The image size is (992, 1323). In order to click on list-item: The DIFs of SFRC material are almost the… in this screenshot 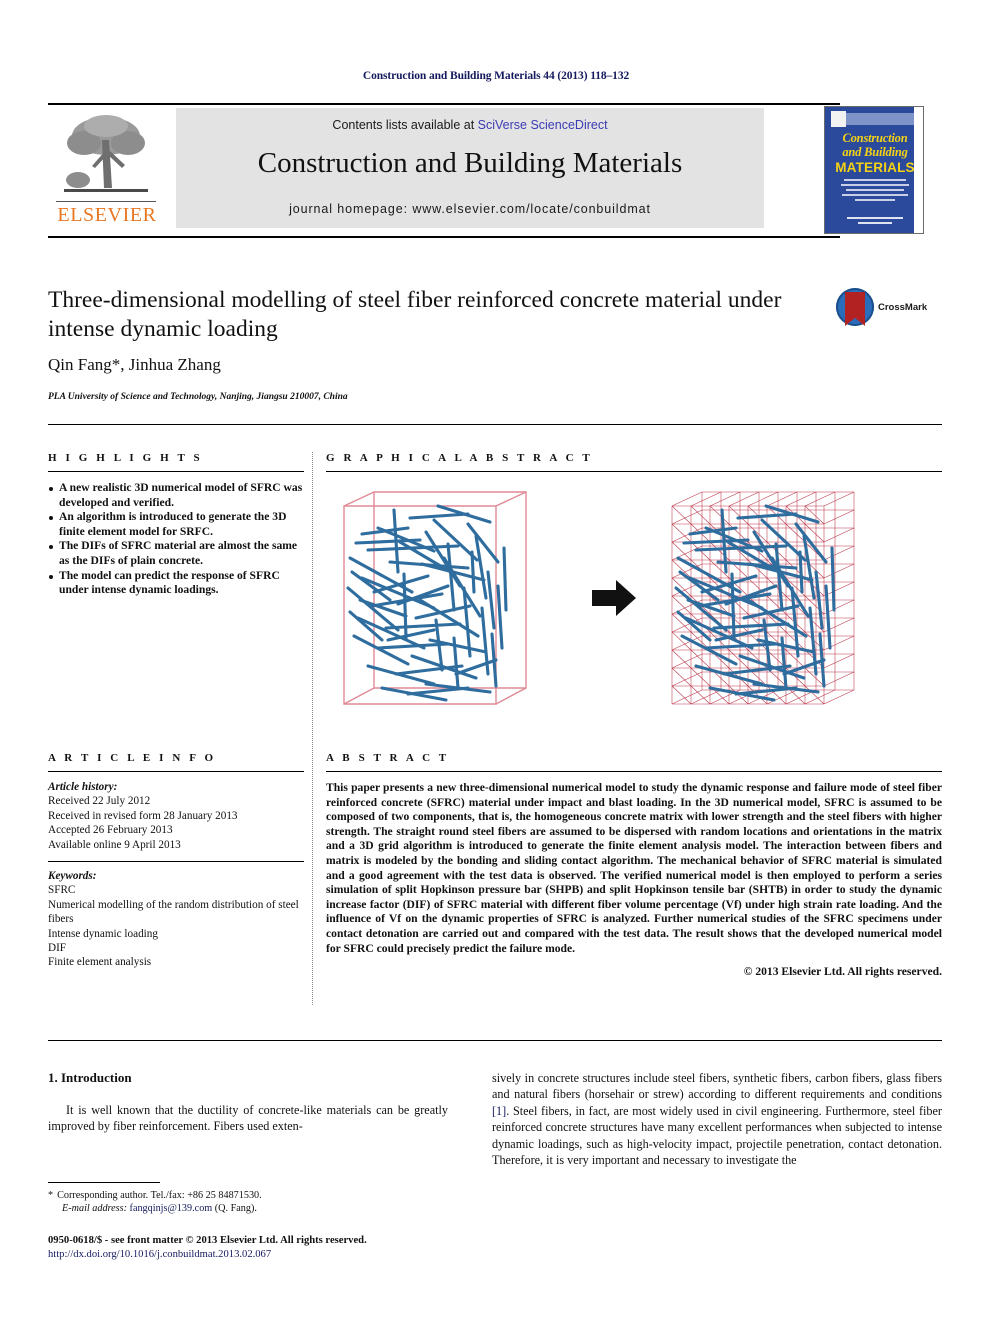, I will do `click(176, 553)`.